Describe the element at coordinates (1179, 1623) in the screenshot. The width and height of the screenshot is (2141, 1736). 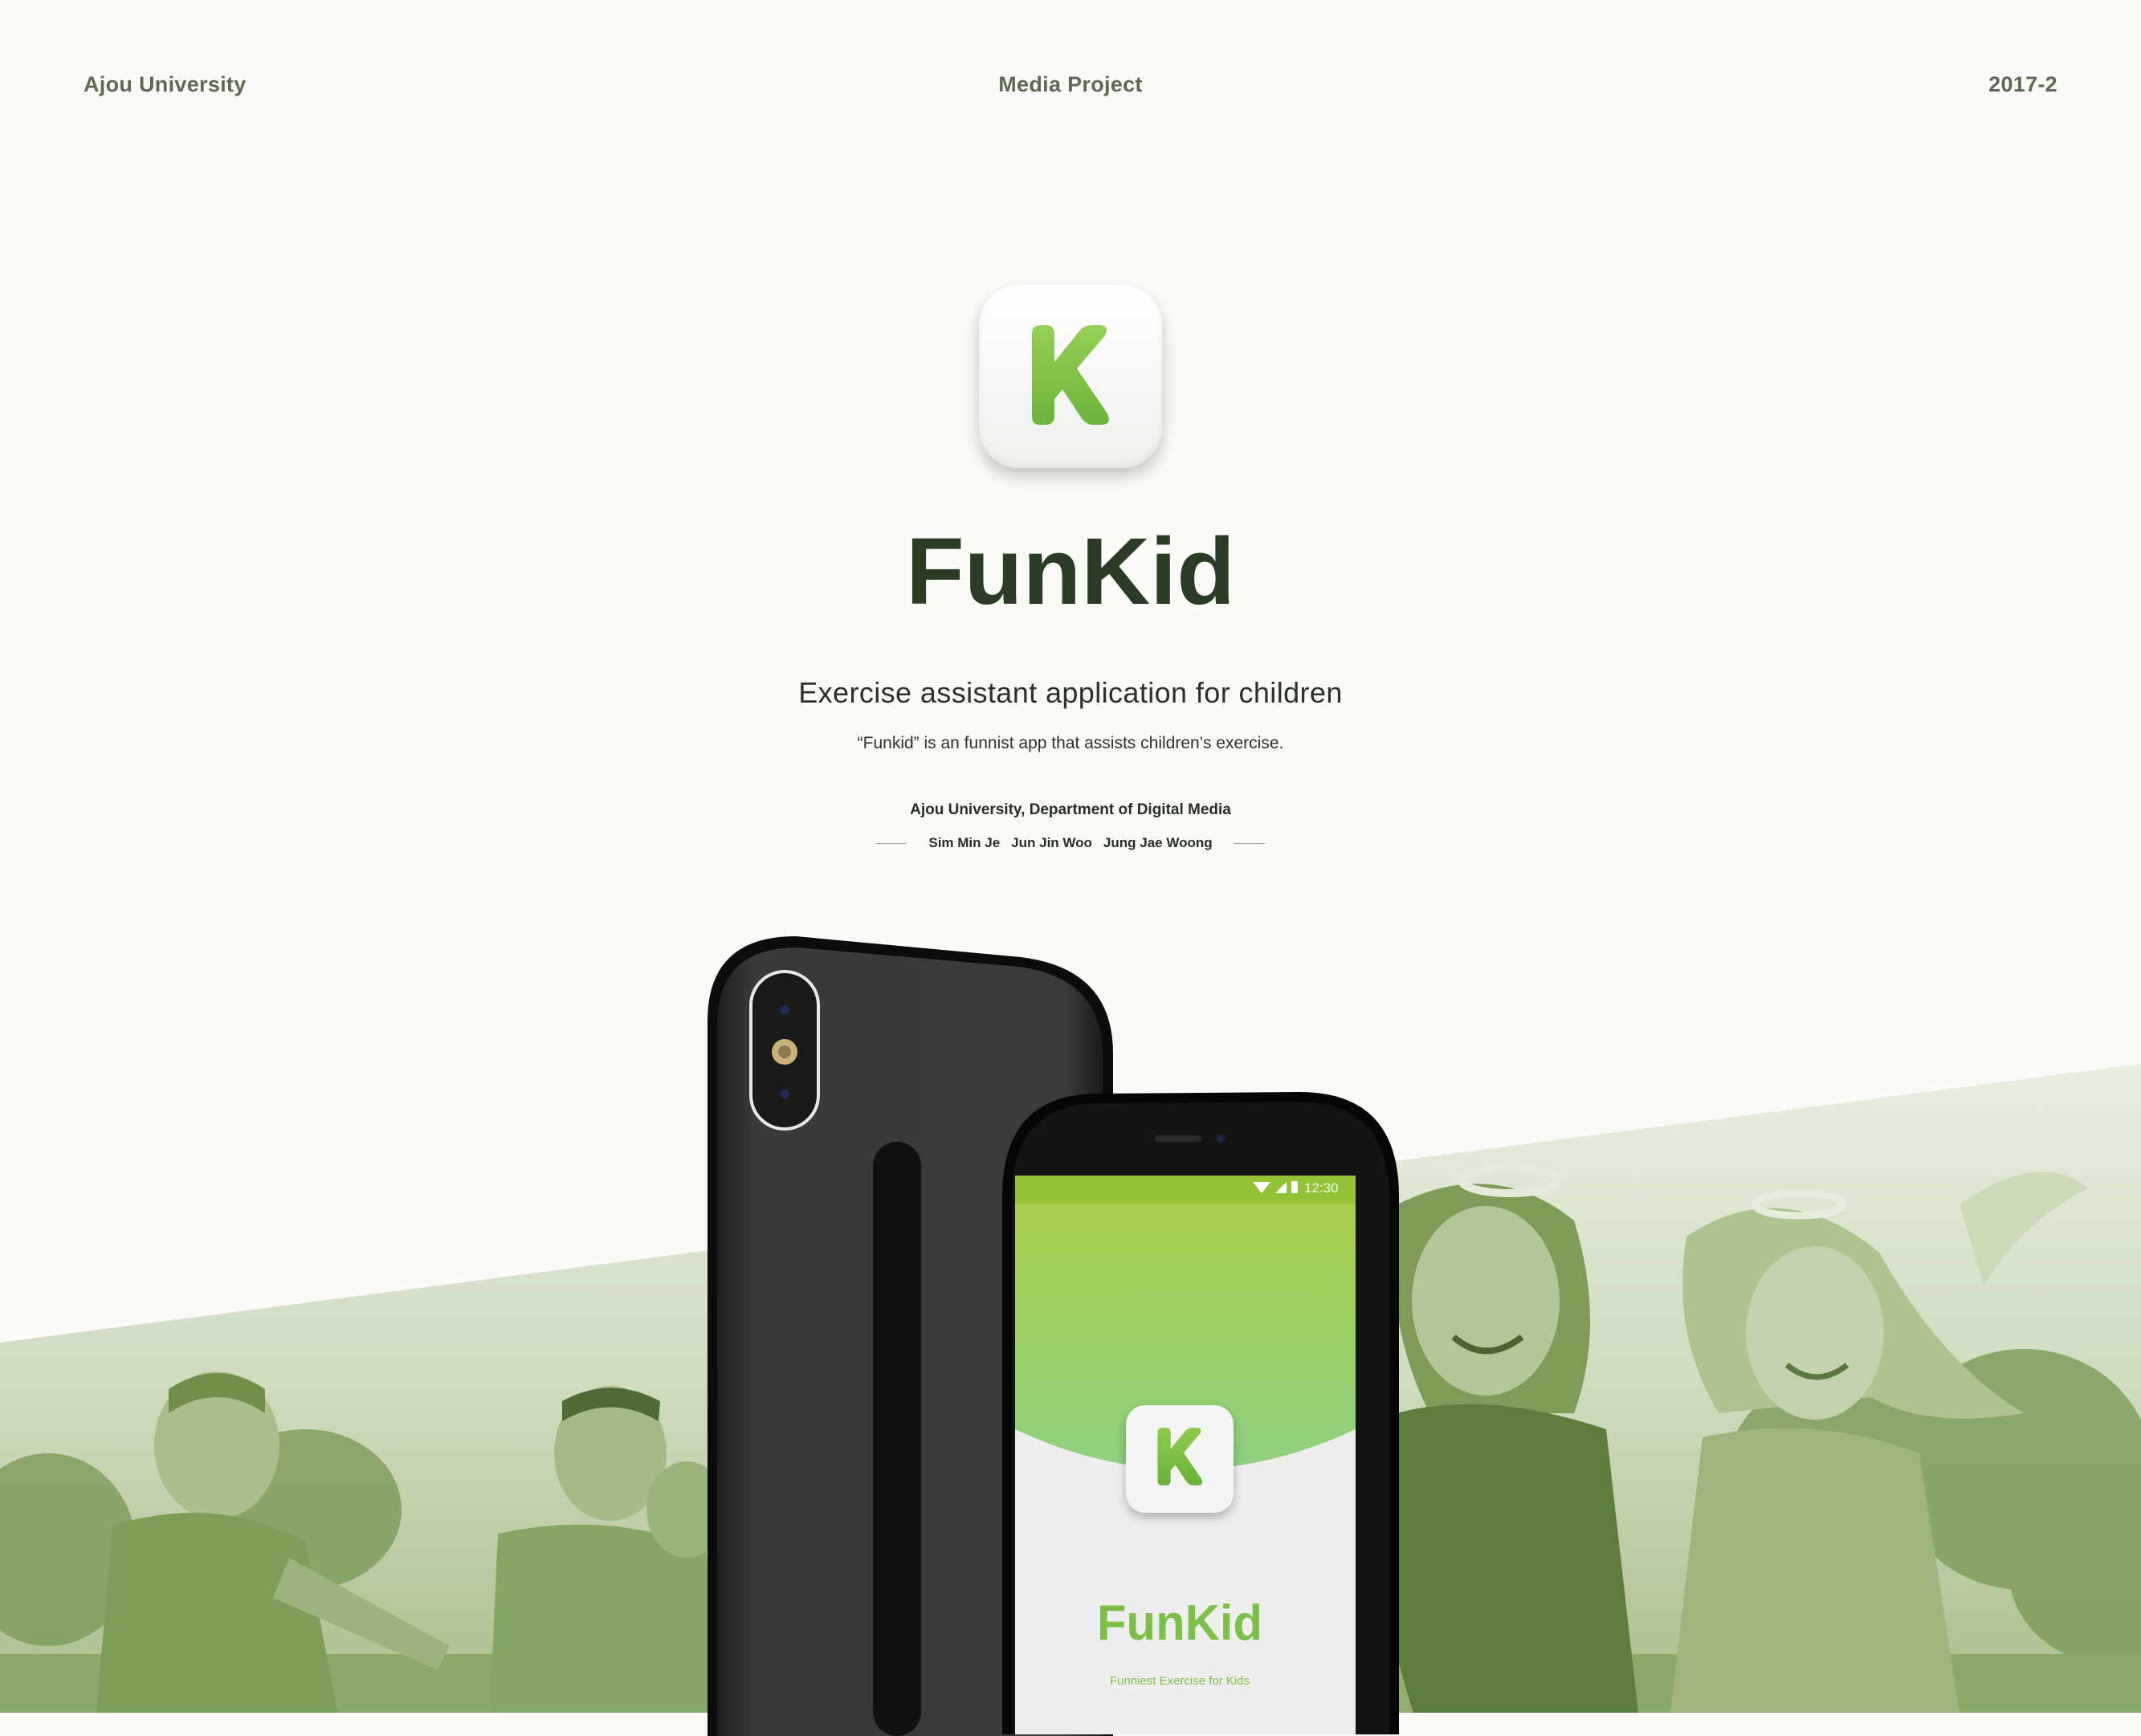
I see `screen-logo-text: FunKid` at that location.